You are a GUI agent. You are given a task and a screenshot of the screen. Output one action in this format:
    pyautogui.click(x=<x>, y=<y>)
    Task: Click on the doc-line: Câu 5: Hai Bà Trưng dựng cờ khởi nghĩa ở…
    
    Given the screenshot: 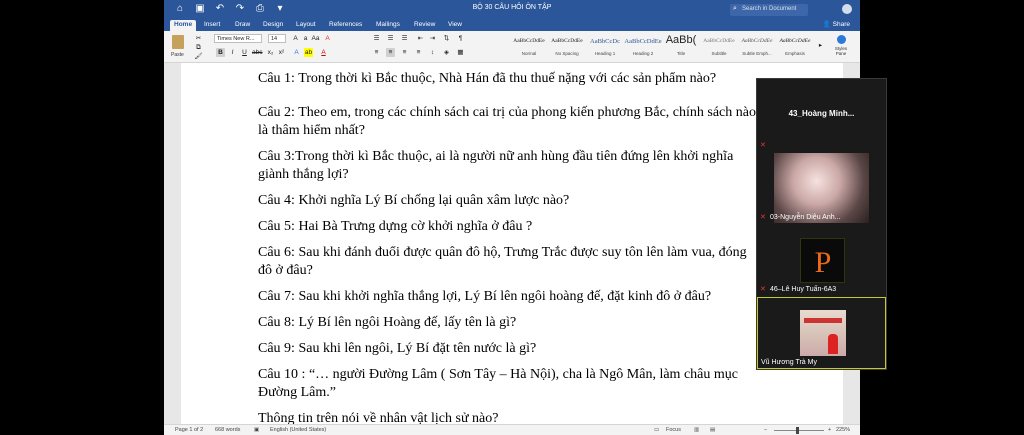 What is the action you would take?
    pyautogui.click(x=395, y=227)
    